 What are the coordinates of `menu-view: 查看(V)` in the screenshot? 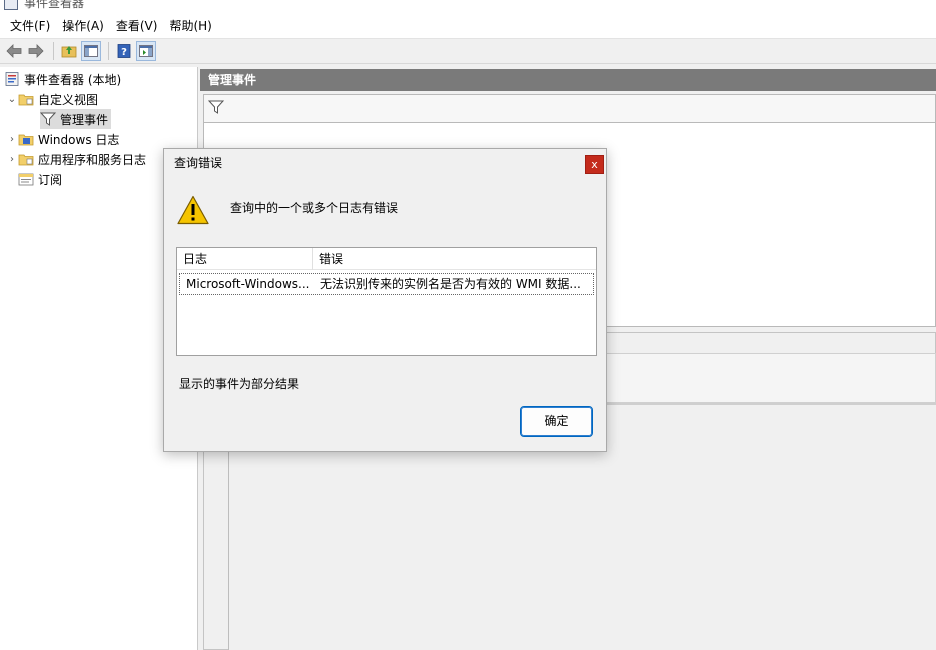 It's located at (137, 26).